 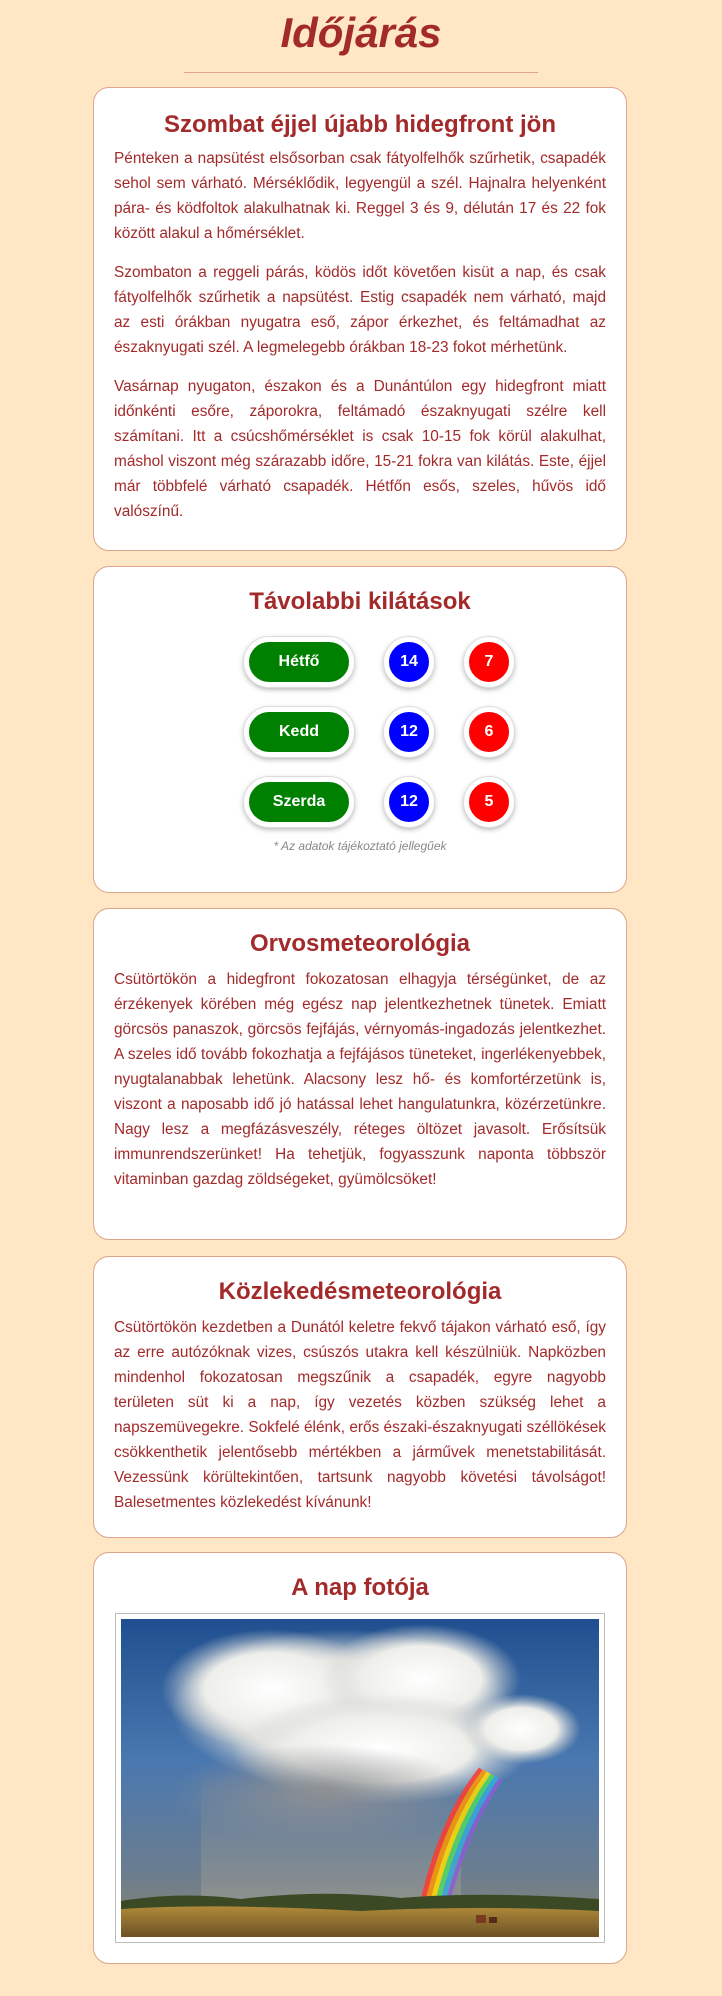 I want to click on outlook-heading: Távolabbi kilátások, so click(x=360, y=601).